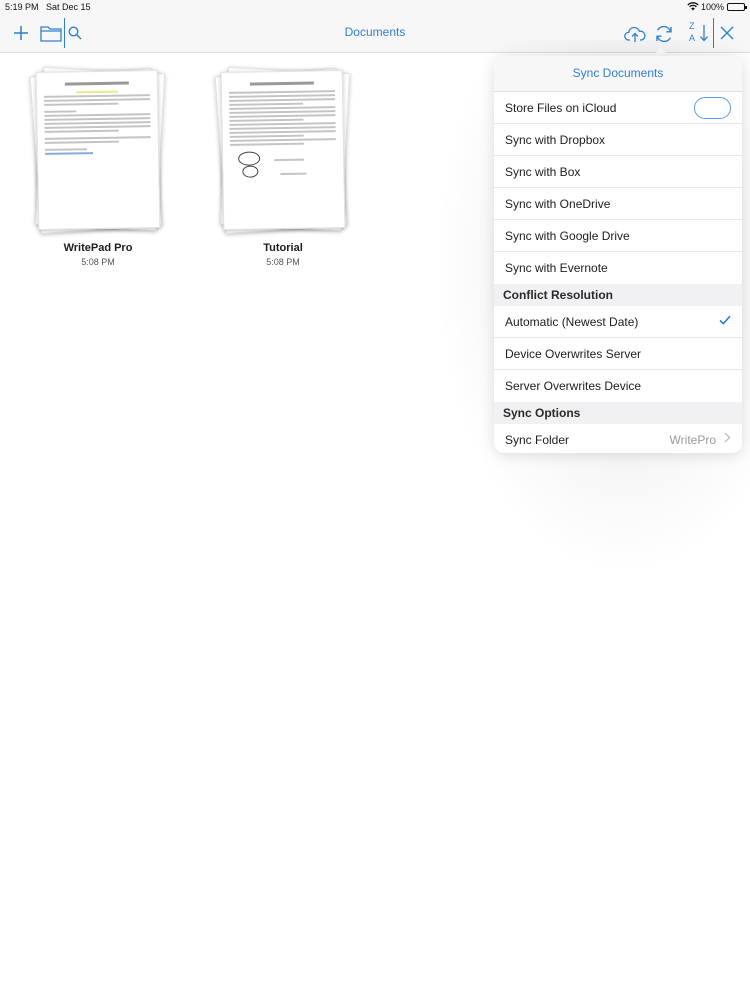 This screenshot has height=1000, width=750. What do you see at coordinates (618, 204) in the screenshot?
I see `sync-onedrive-row: Sync with OneDrive` at bounding box center [618, 204].